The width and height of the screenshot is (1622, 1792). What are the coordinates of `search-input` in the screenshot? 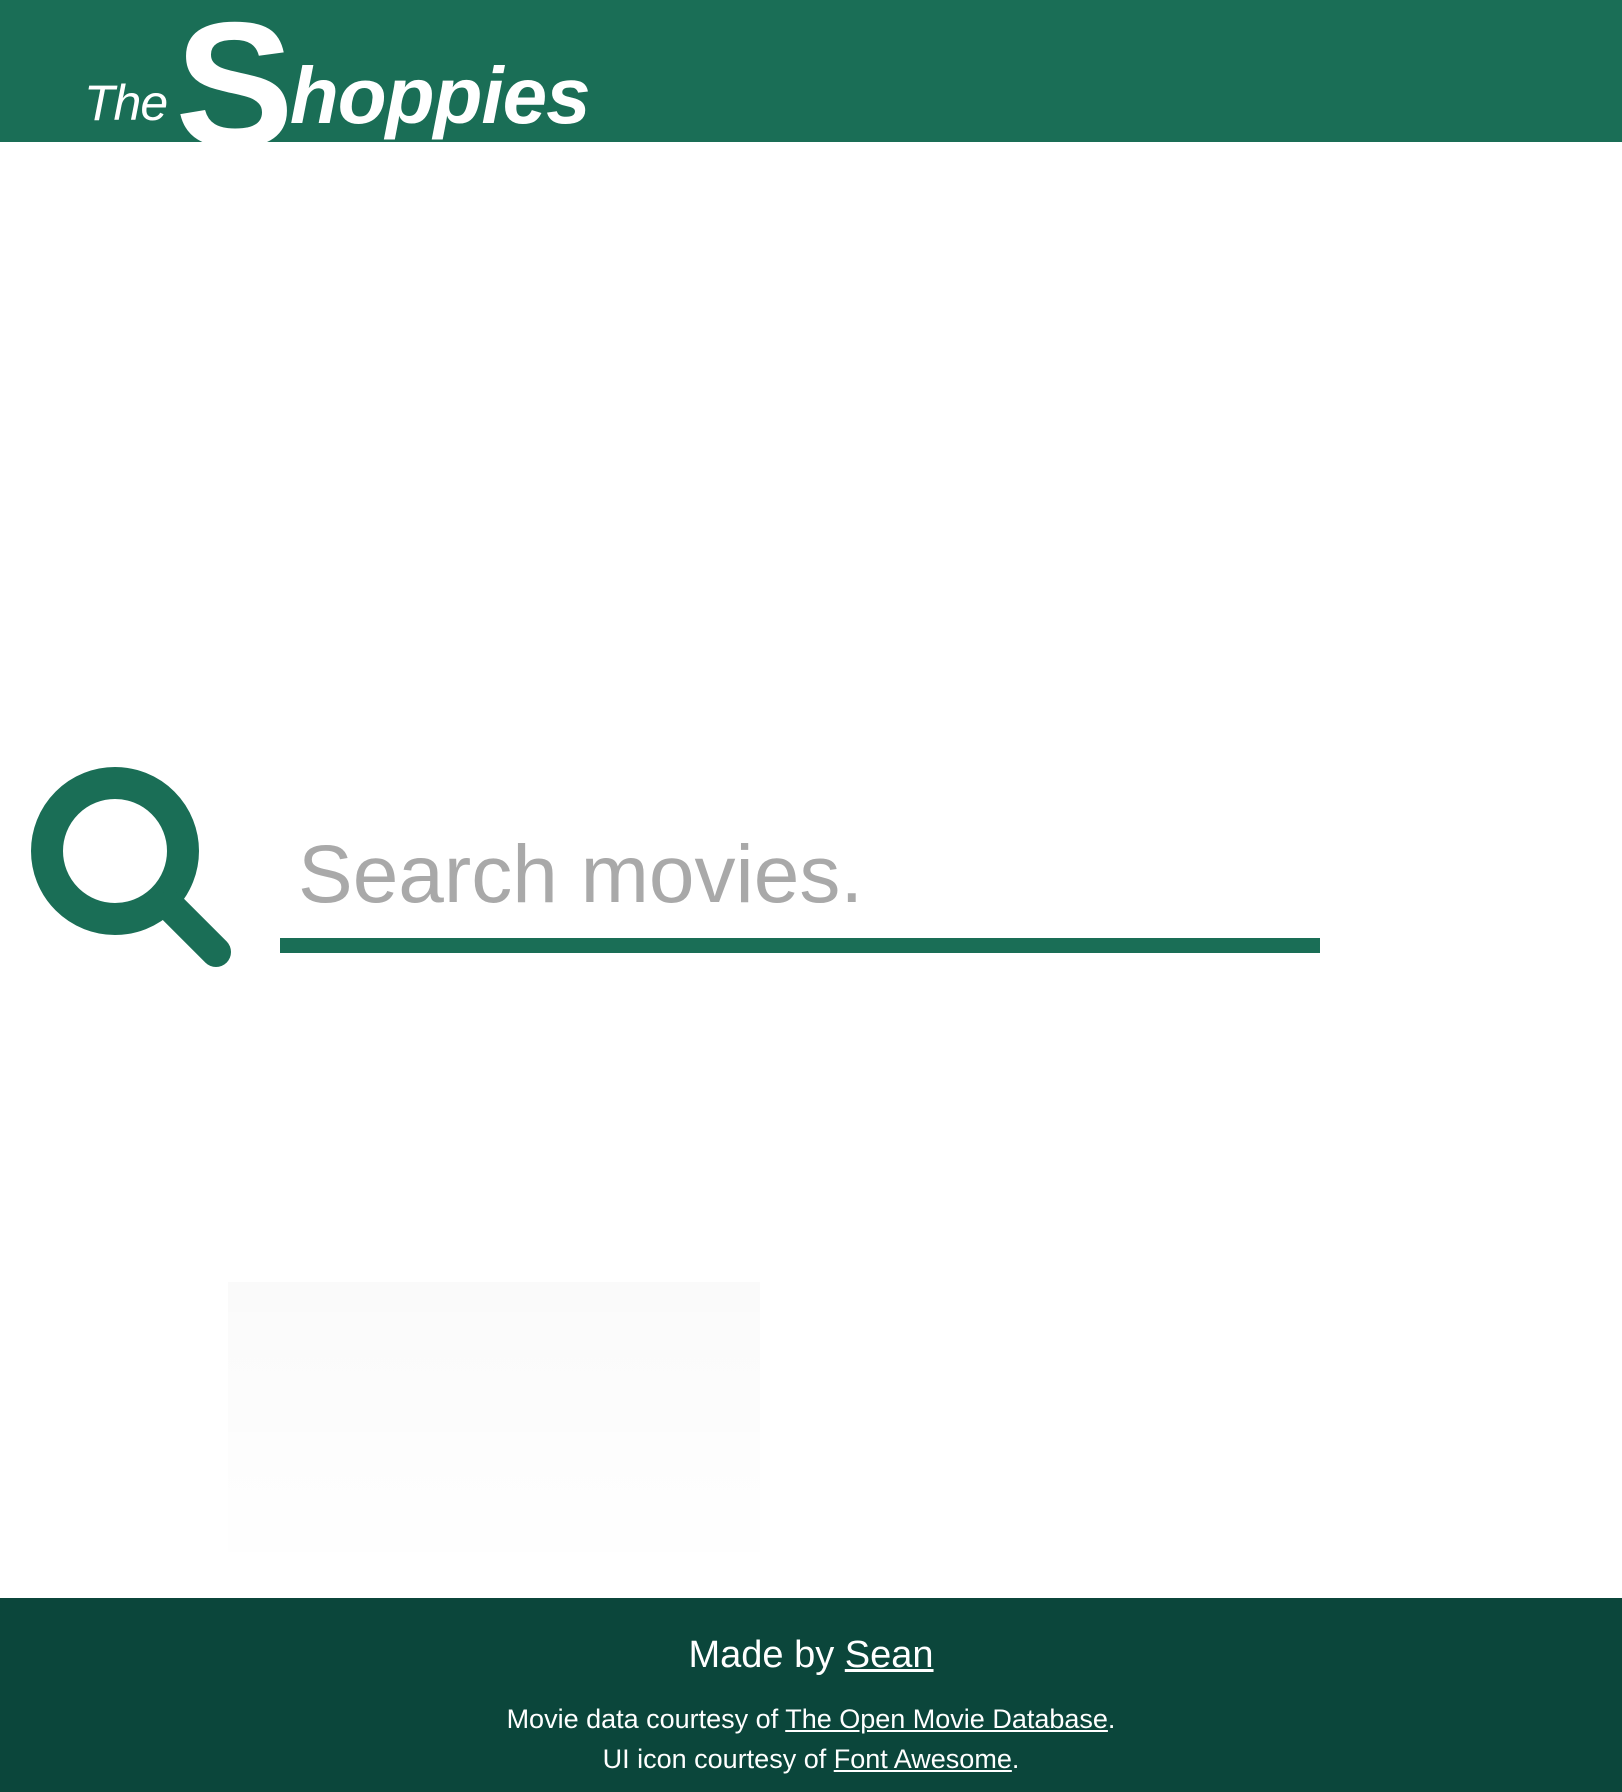 It's located at (800, 875).